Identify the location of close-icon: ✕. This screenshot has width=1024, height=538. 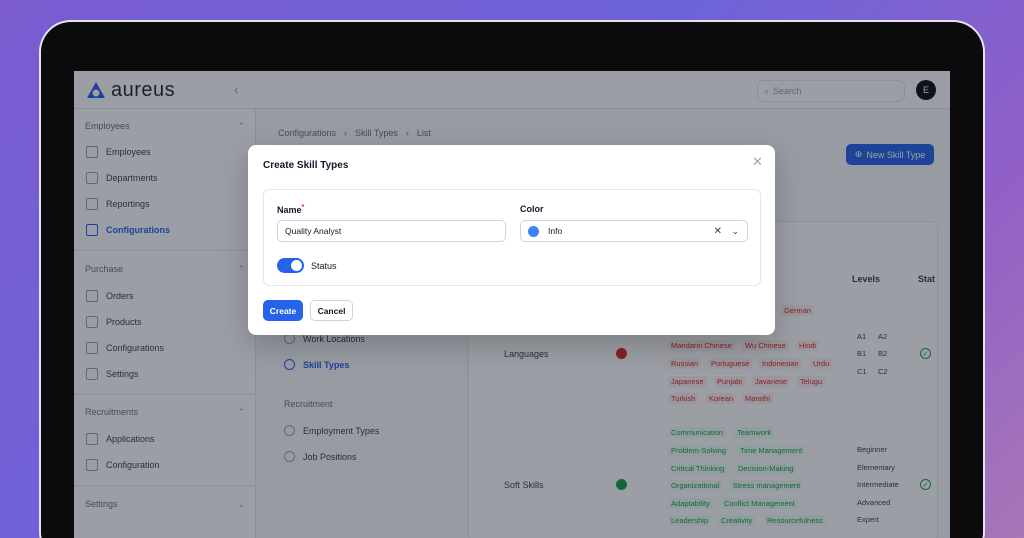
(757, 162).